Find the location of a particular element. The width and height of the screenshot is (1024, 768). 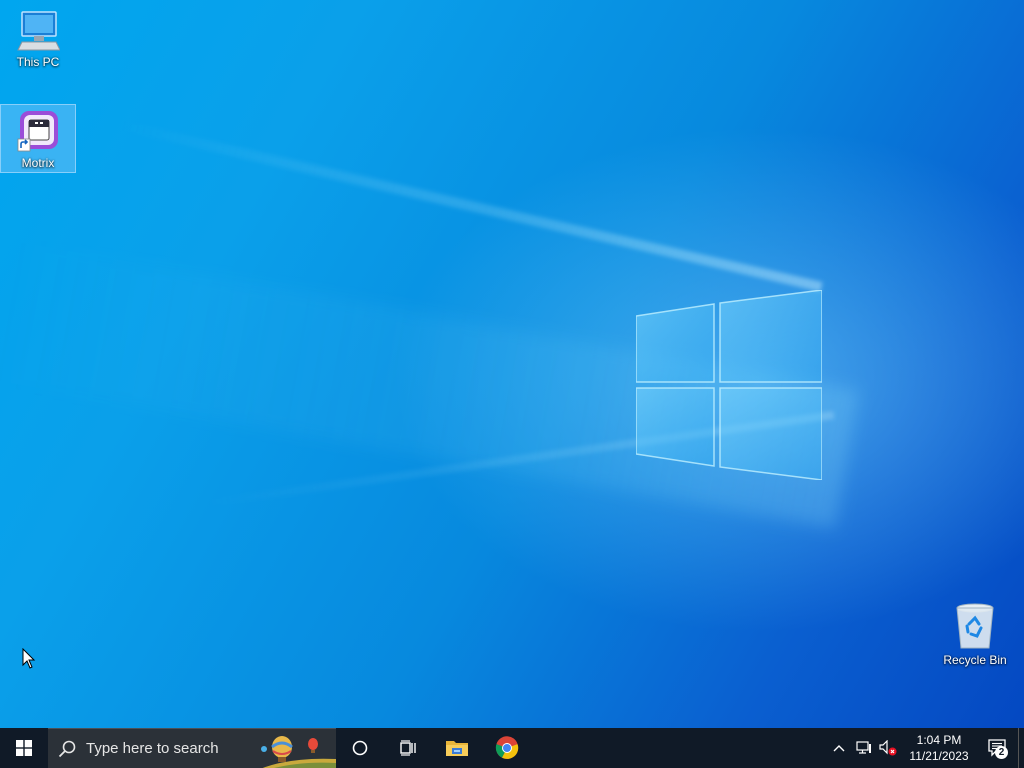

desktop-icon-label: Recycle Bin is located at coordinates (975, 660).